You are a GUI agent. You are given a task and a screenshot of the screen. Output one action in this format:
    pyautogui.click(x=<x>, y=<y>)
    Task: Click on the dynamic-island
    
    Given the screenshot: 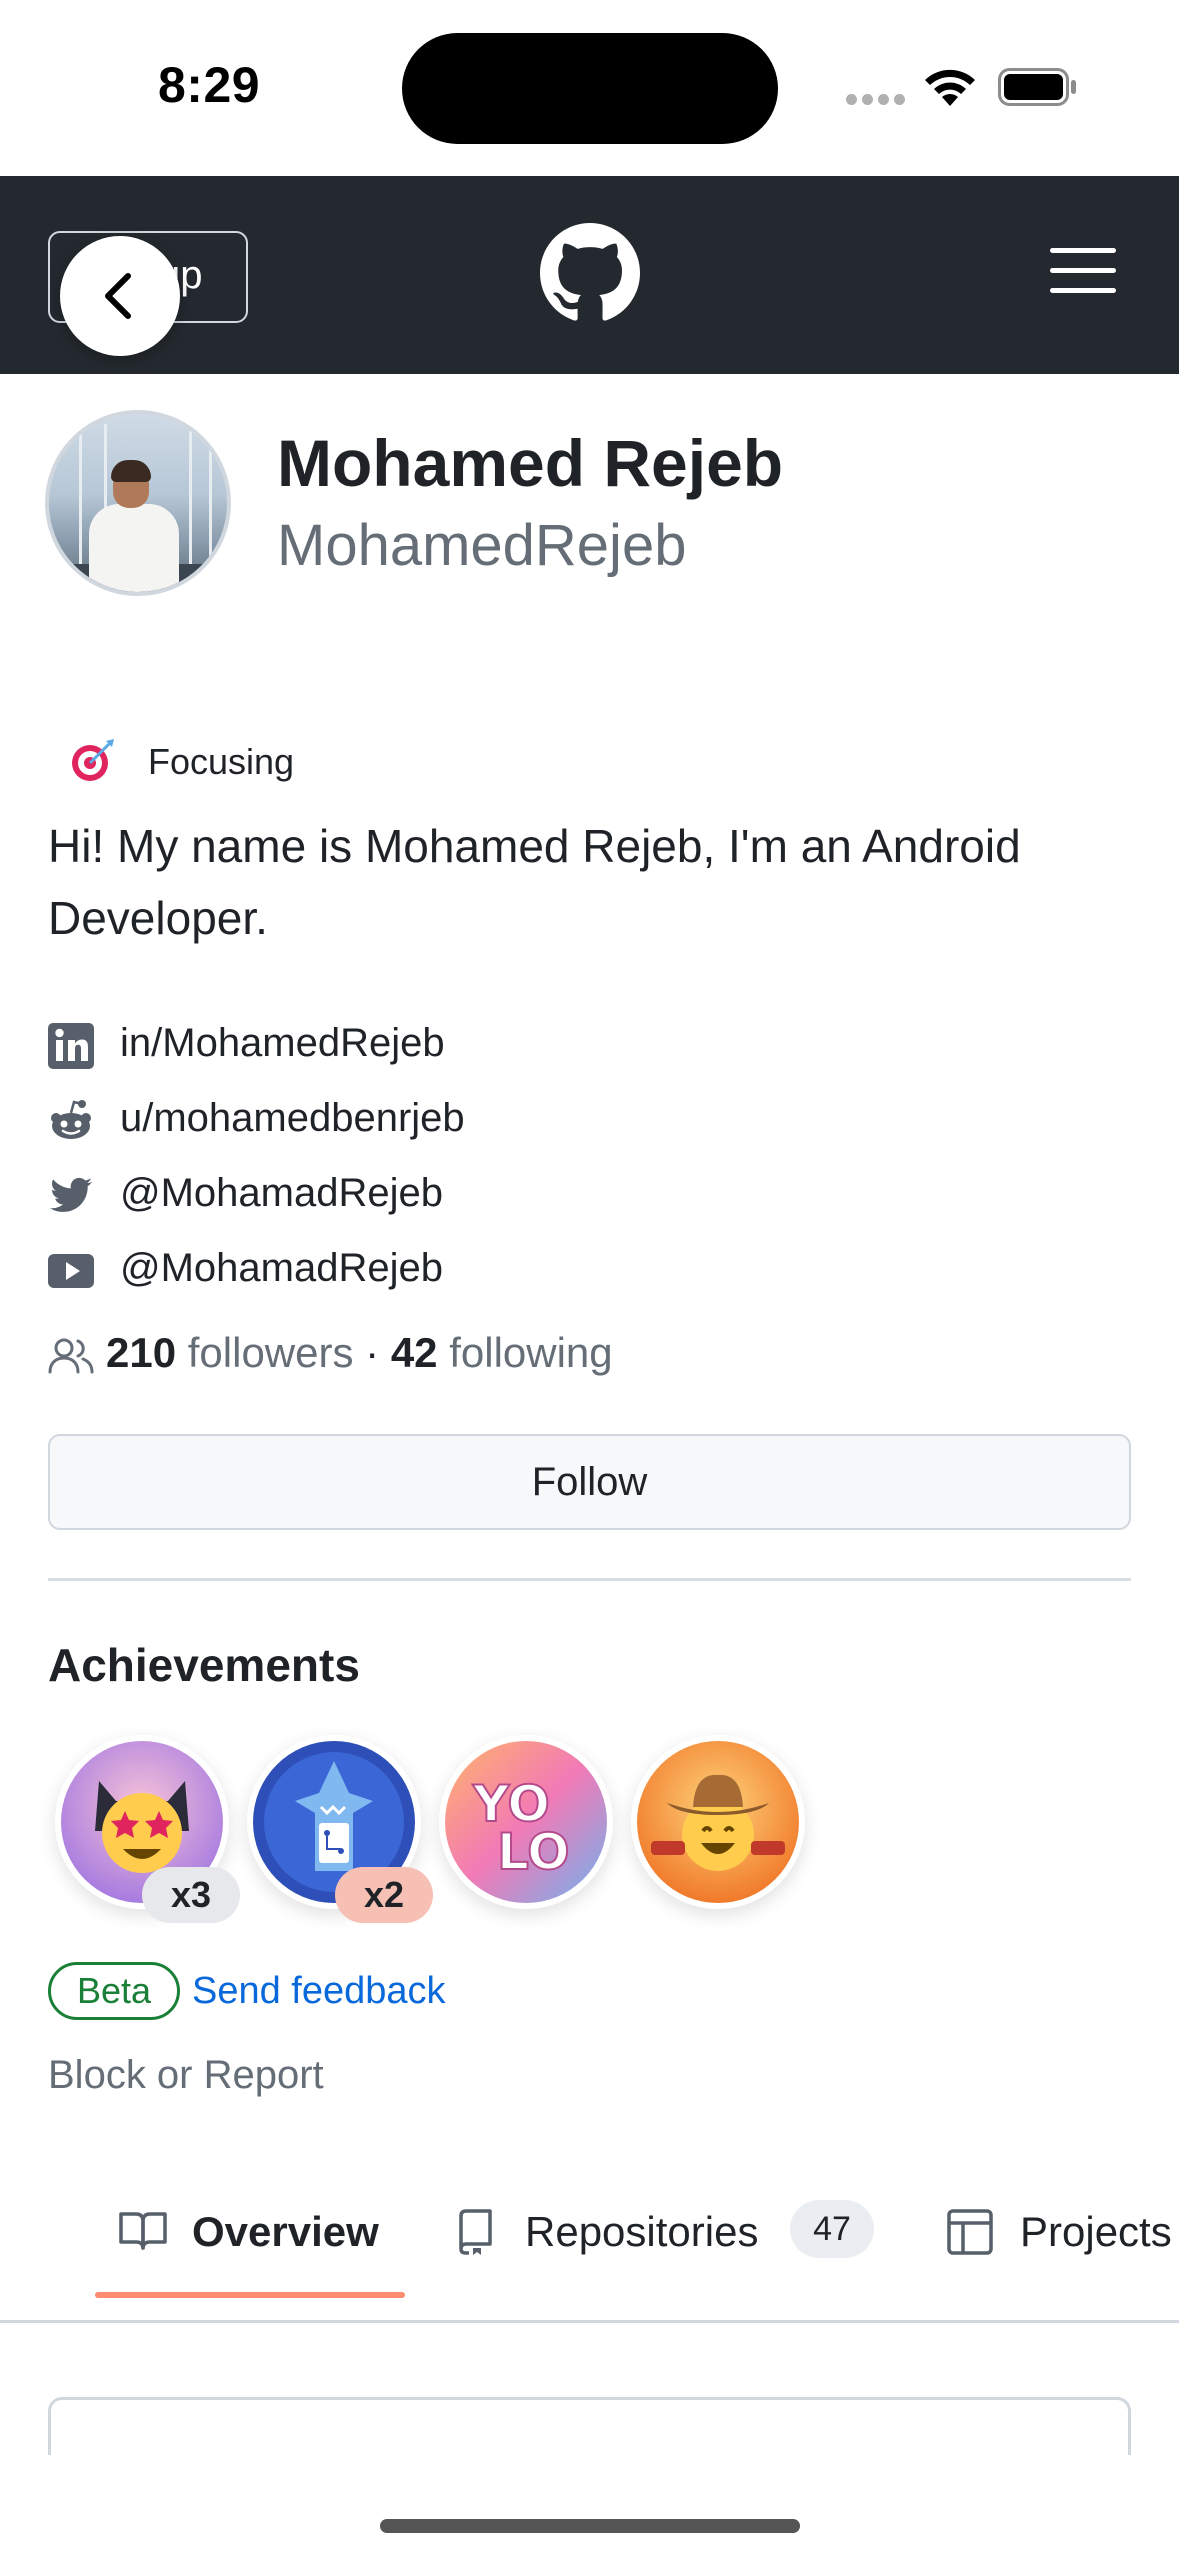 What is the action you would take?
    pyautogui.click(x=590, y=88)
    